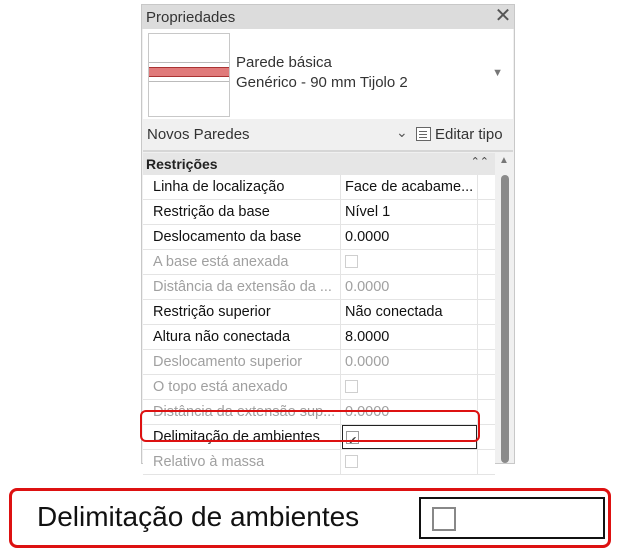 The height and width of the screenshot is (557, 618). What do you see at coordinates (242, 212) in the screenshot?
I see `property-name: Restrição da base` at bounding box center [242, 212].